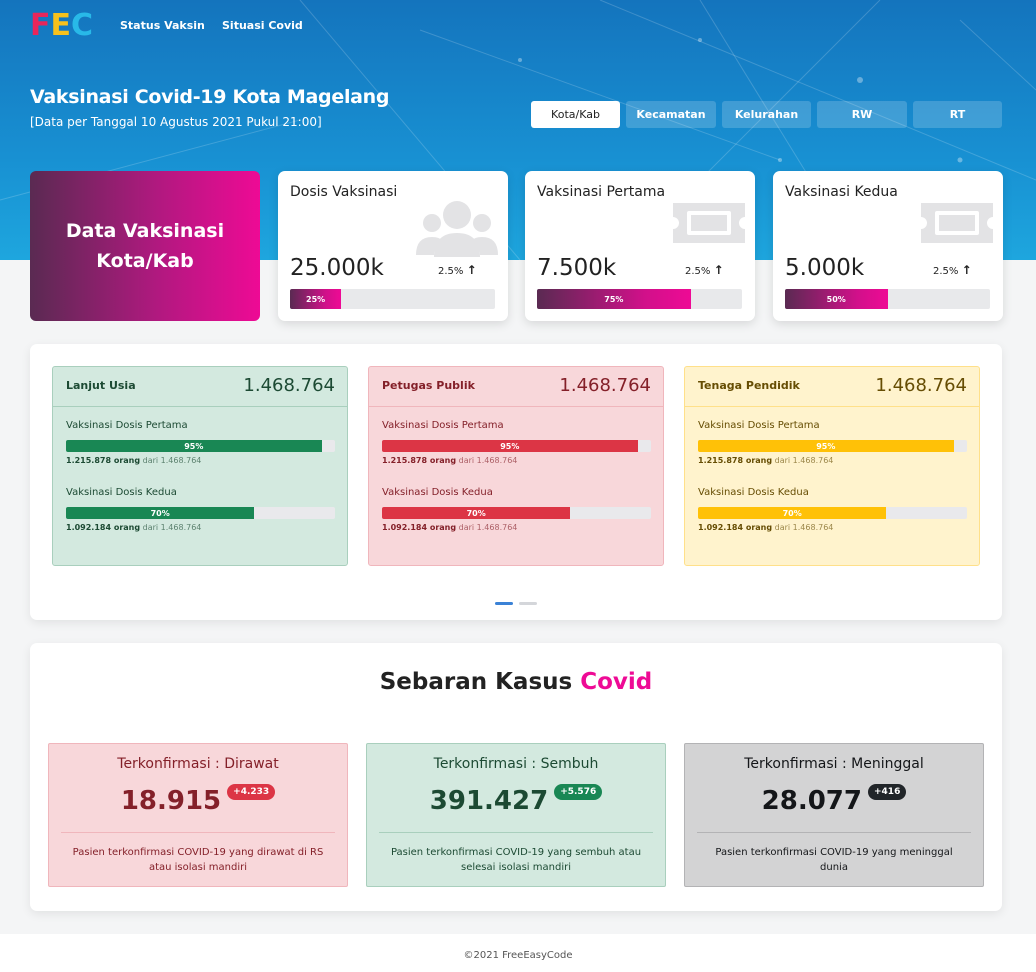  Describe the element at coordinates (518, 955) in the screenshot. I see `copyright-text: ©2021 FreeEasyCode` at that location.